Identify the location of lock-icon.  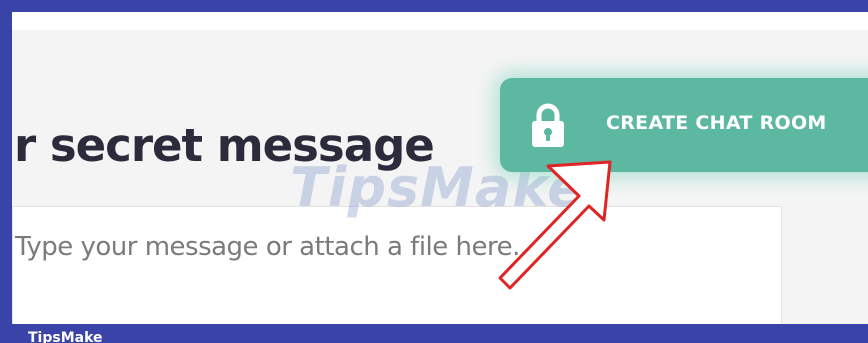
(548, 125).